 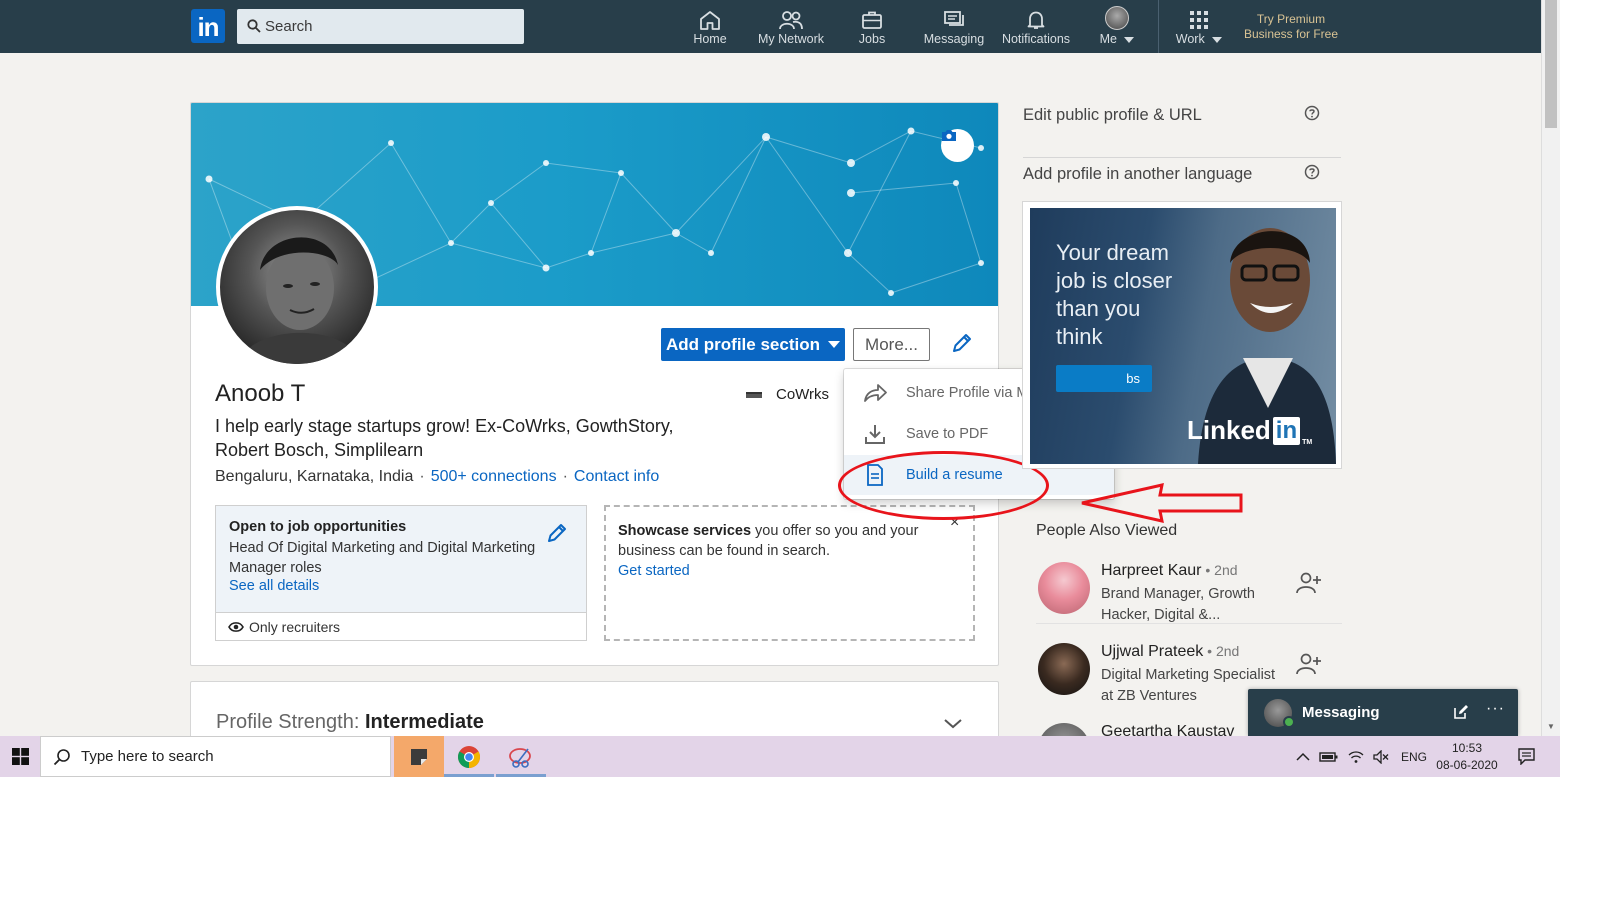 What do you see at coordinates (1104, 378) in the screenshot?
I see `ad-cta-button: bs` at bounding box center [1104, 378].